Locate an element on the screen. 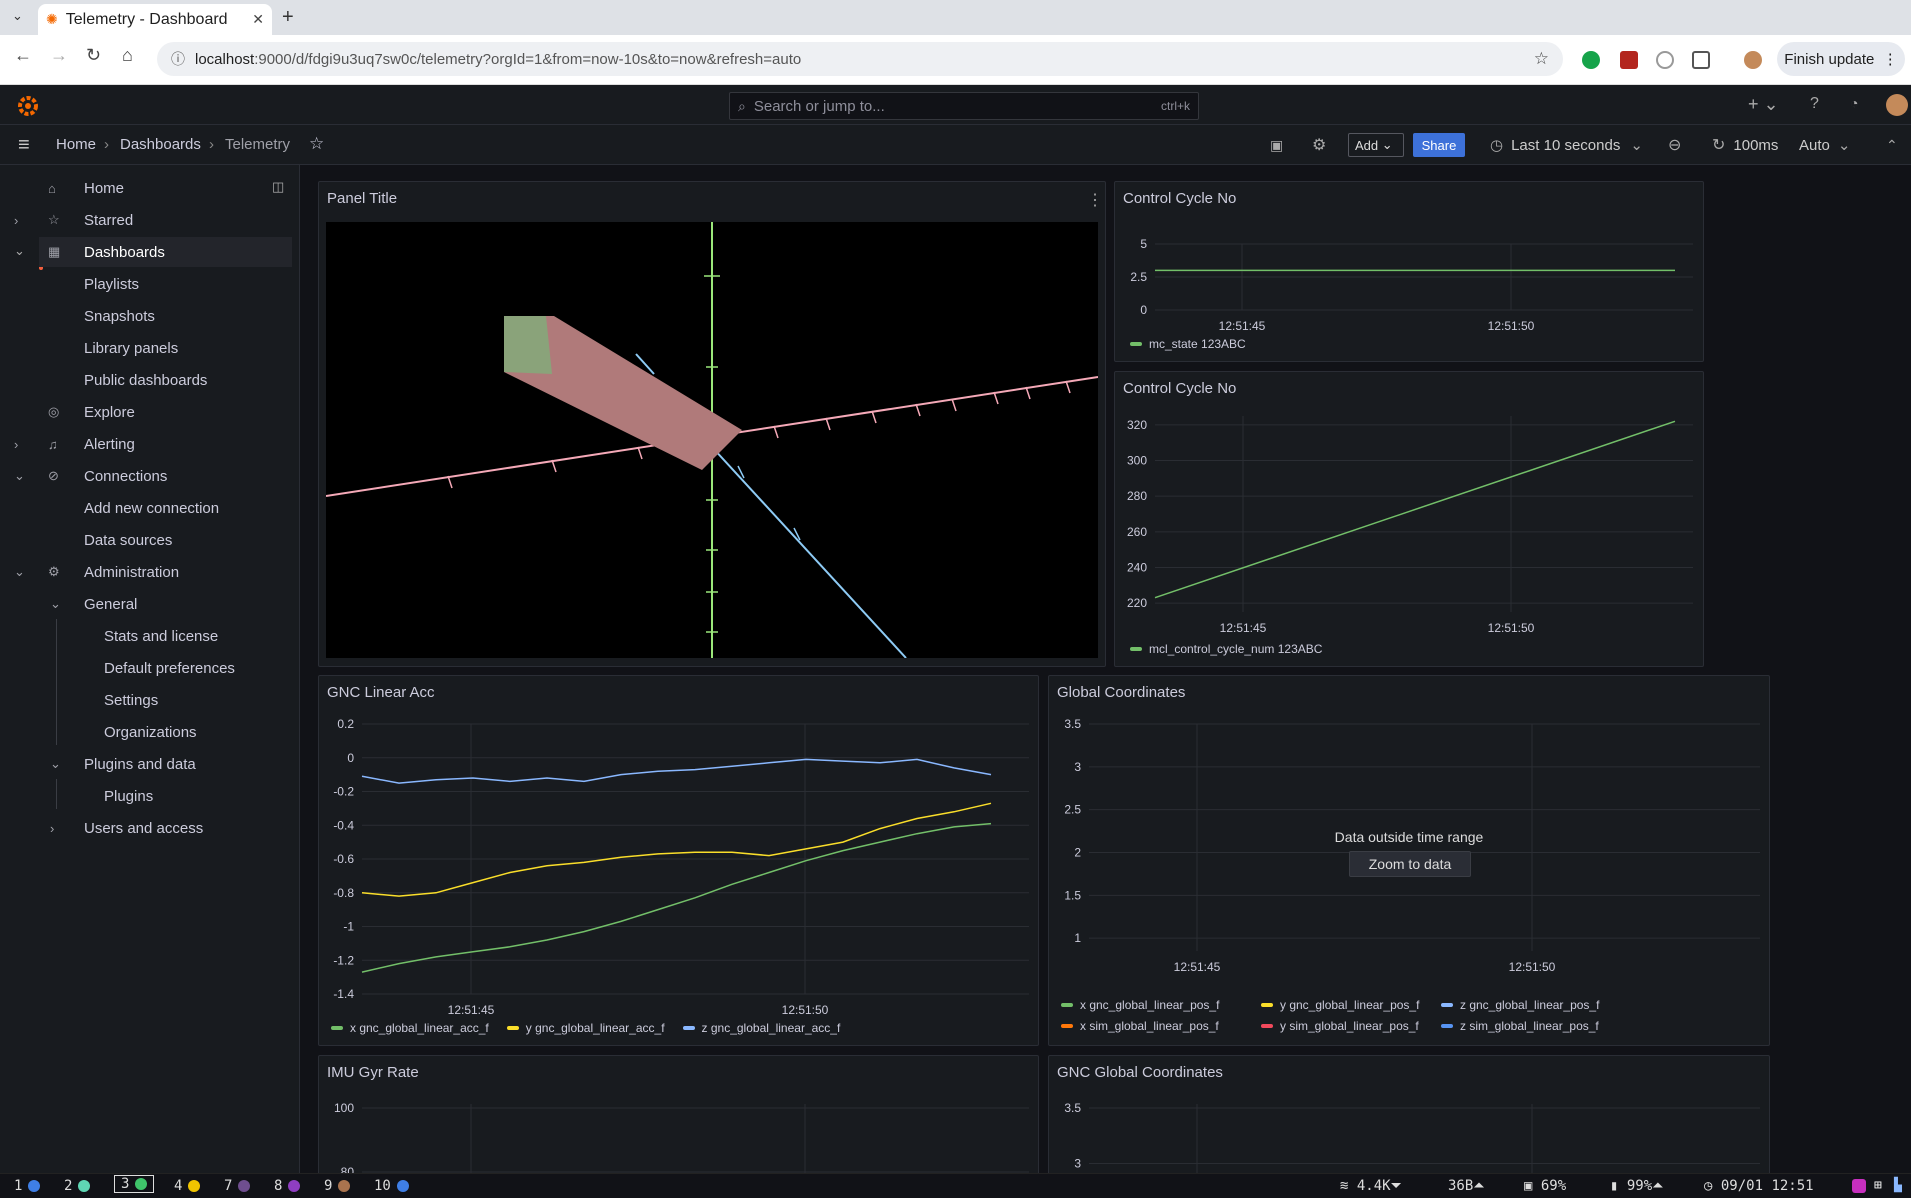  menu-hamburger-icon: ≡ is located at coordinates (24, 145).